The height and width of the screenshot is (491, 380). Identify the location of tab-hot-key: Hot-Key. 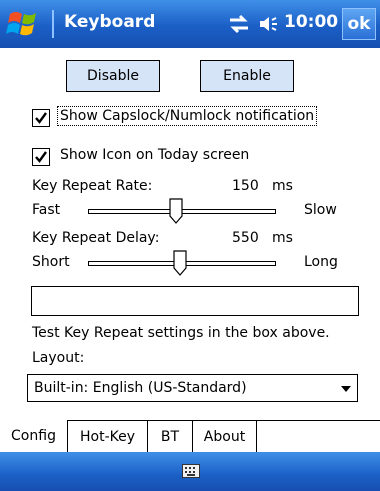
(108, 436).